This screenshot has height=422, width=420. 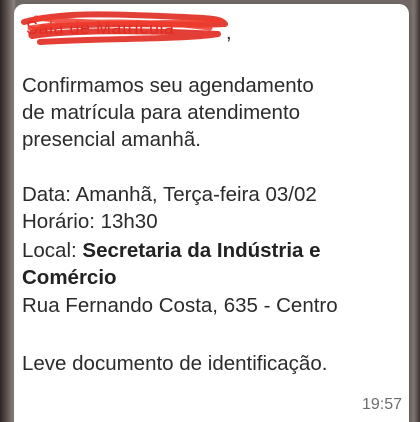 I want to click on message-timestamp: 19:57, so click(x=381, y=404).